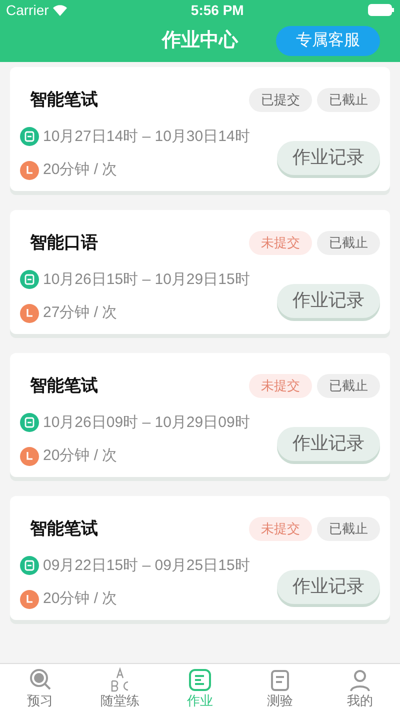 The image size is (400, 711). What do you see at coordinates (280, 687) in the screenshot?
I see `tab-item: 测验` at bounding box center [280, 687].